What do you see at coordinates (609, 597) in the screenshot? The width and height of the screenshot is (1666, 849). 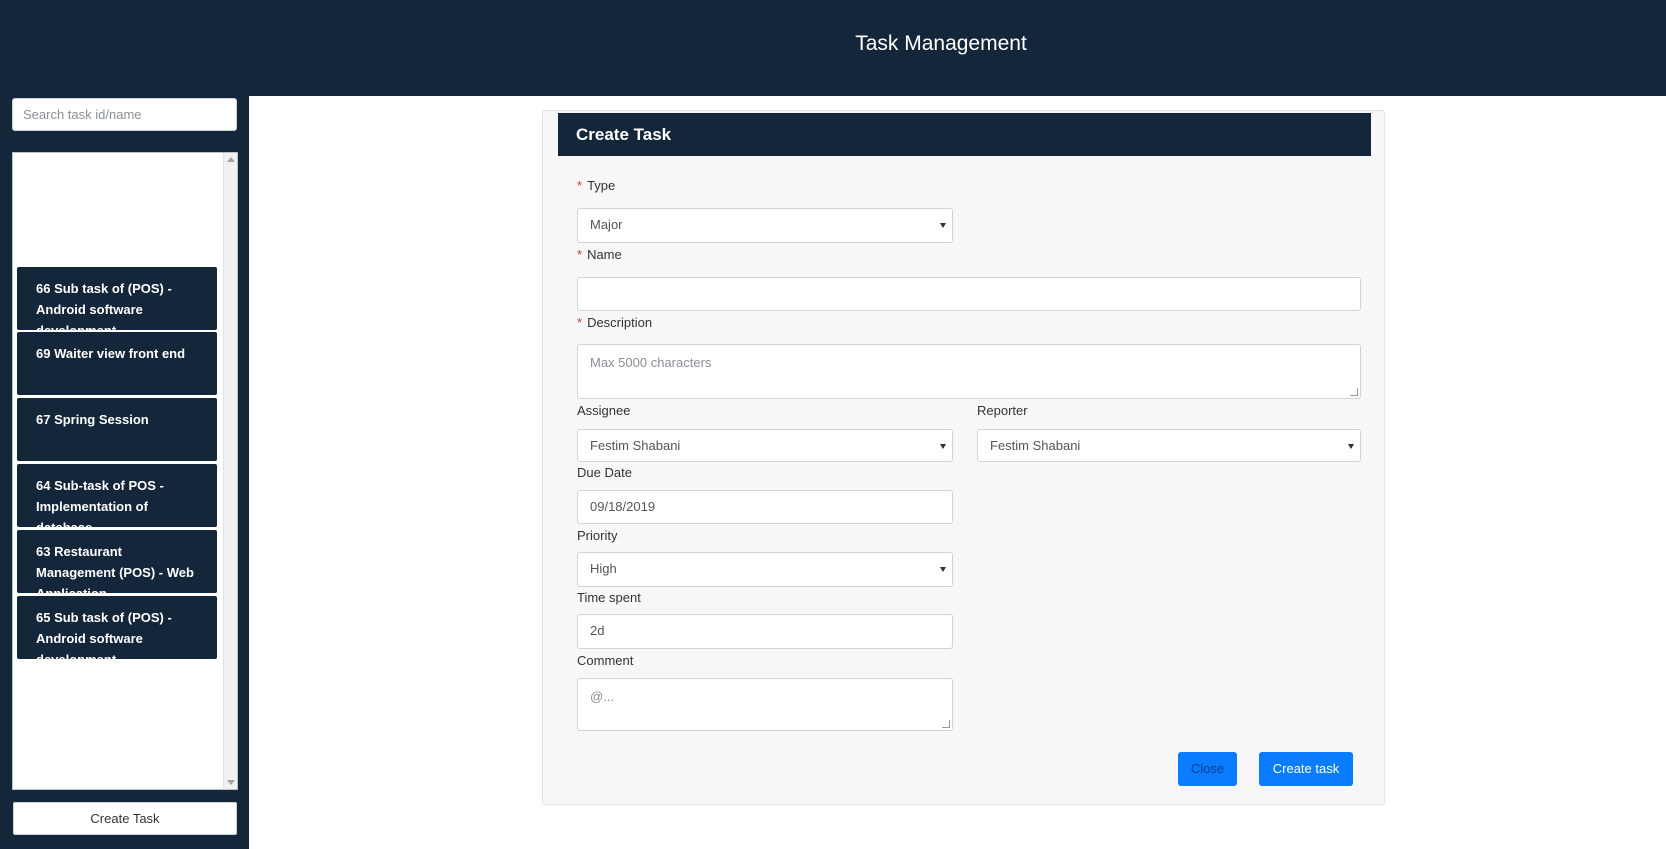 I see `time-spent-label: Time spent` at bounding box center [609, 597].